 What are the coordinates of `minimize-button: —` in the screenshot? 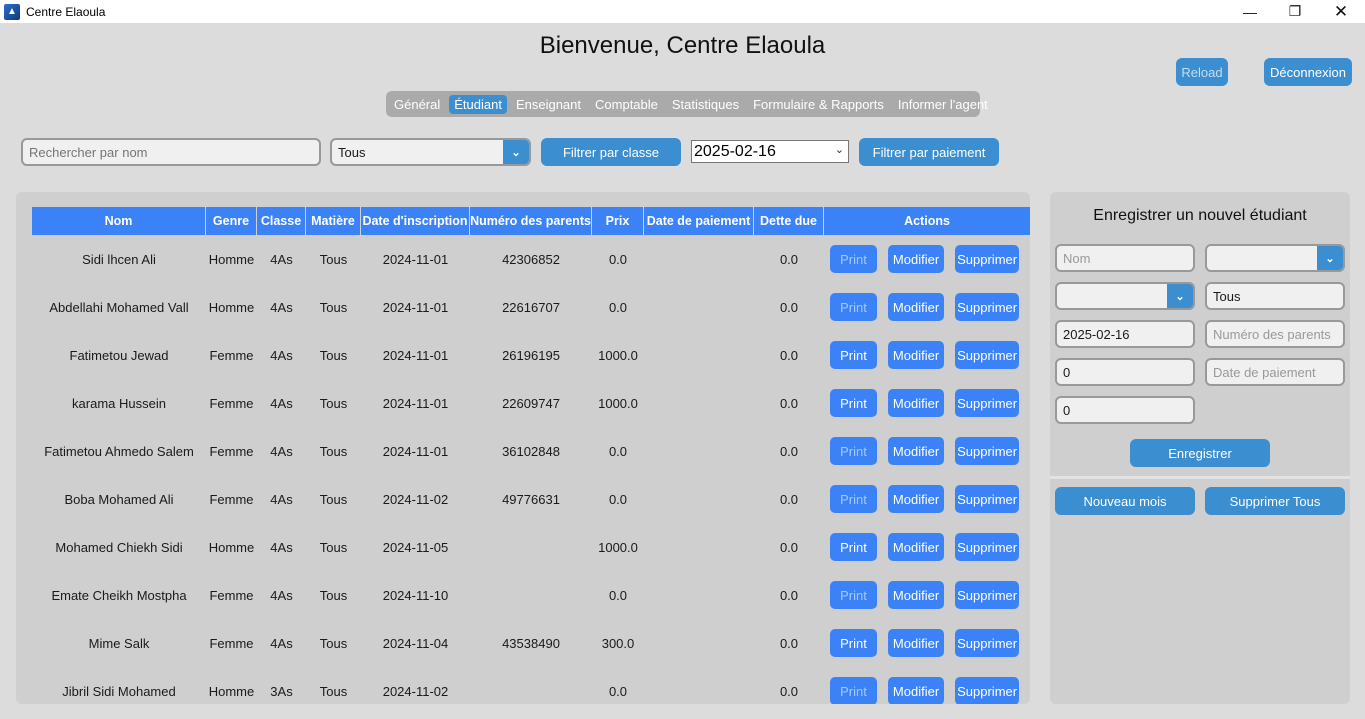 It's located at (1250, 11).